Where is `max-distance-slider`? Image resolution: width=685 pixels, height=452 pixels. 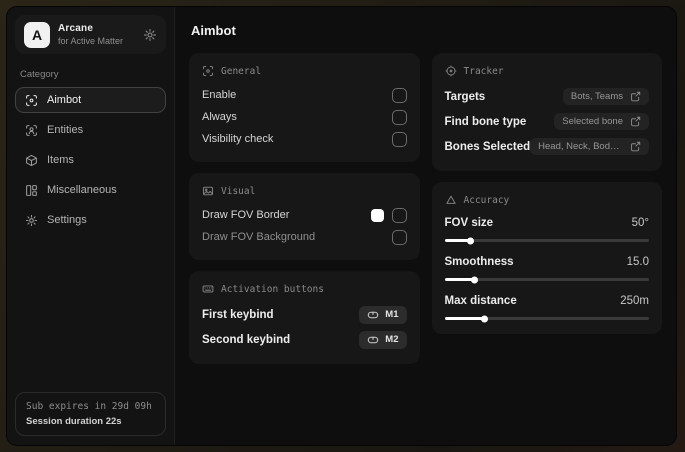
max-distance-slider is located at coordinates (546, 318).